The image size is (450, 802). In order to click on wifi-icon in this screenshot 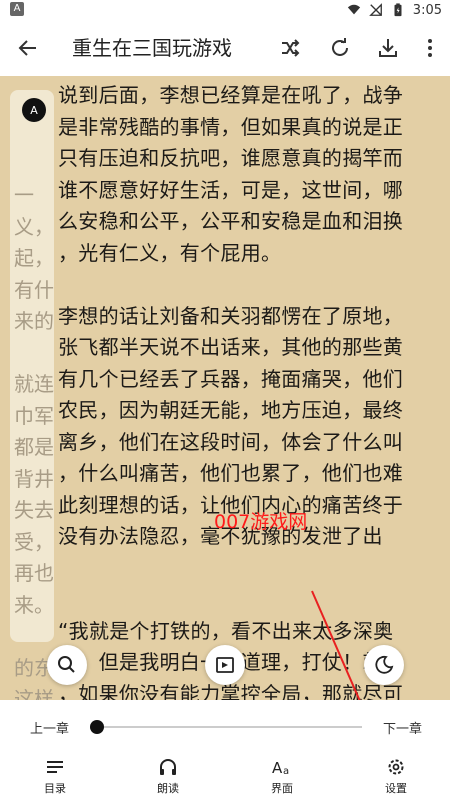, I will do `click(353, 9)`.